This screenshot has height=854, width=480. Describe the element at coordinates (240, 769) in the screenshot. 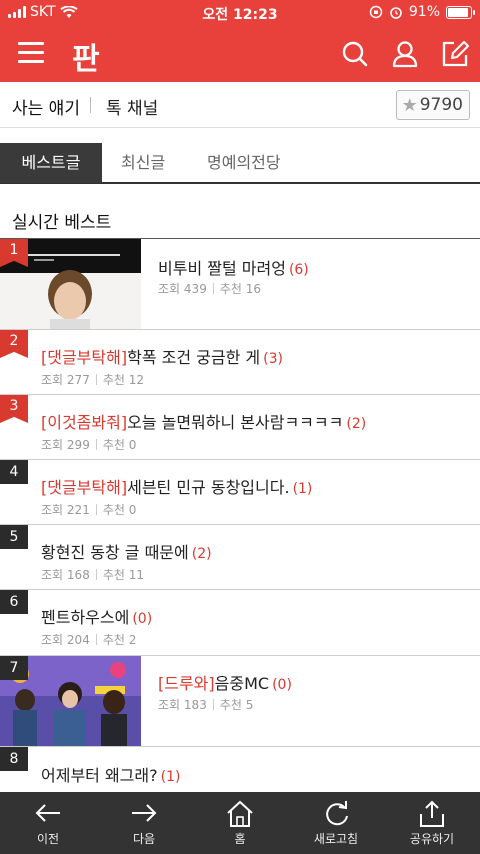

I see `list-item: 8 어제부터 왜그래? (1)` at that location.